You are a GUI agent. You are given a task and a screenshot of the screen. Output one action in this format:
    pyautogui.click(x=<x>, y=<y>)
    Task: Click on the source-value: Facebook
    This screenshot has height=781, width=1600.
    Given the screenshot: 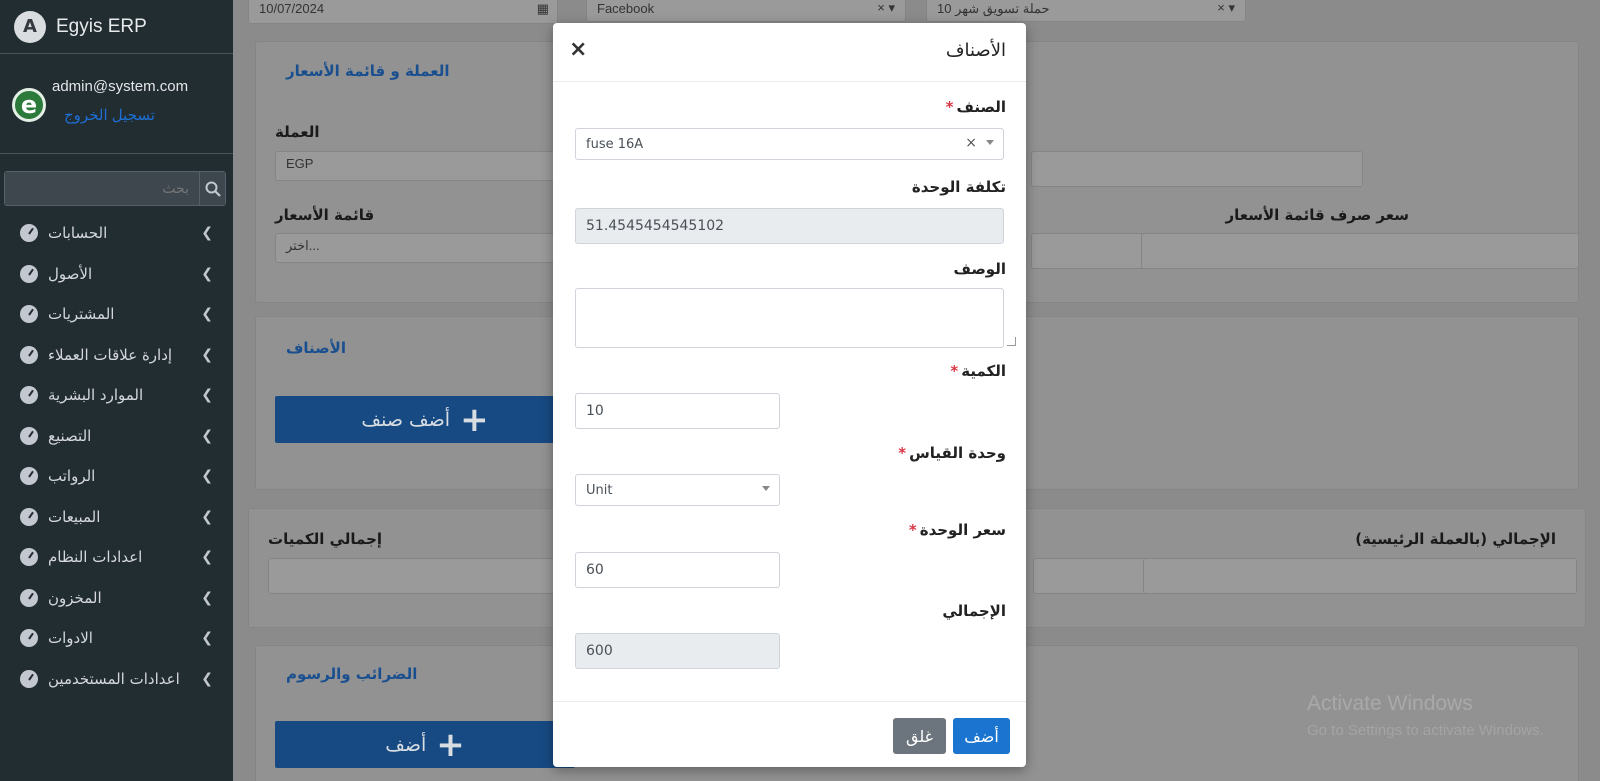 What is the action you would take?
    pyautogui.click(x=626, y=8)
    